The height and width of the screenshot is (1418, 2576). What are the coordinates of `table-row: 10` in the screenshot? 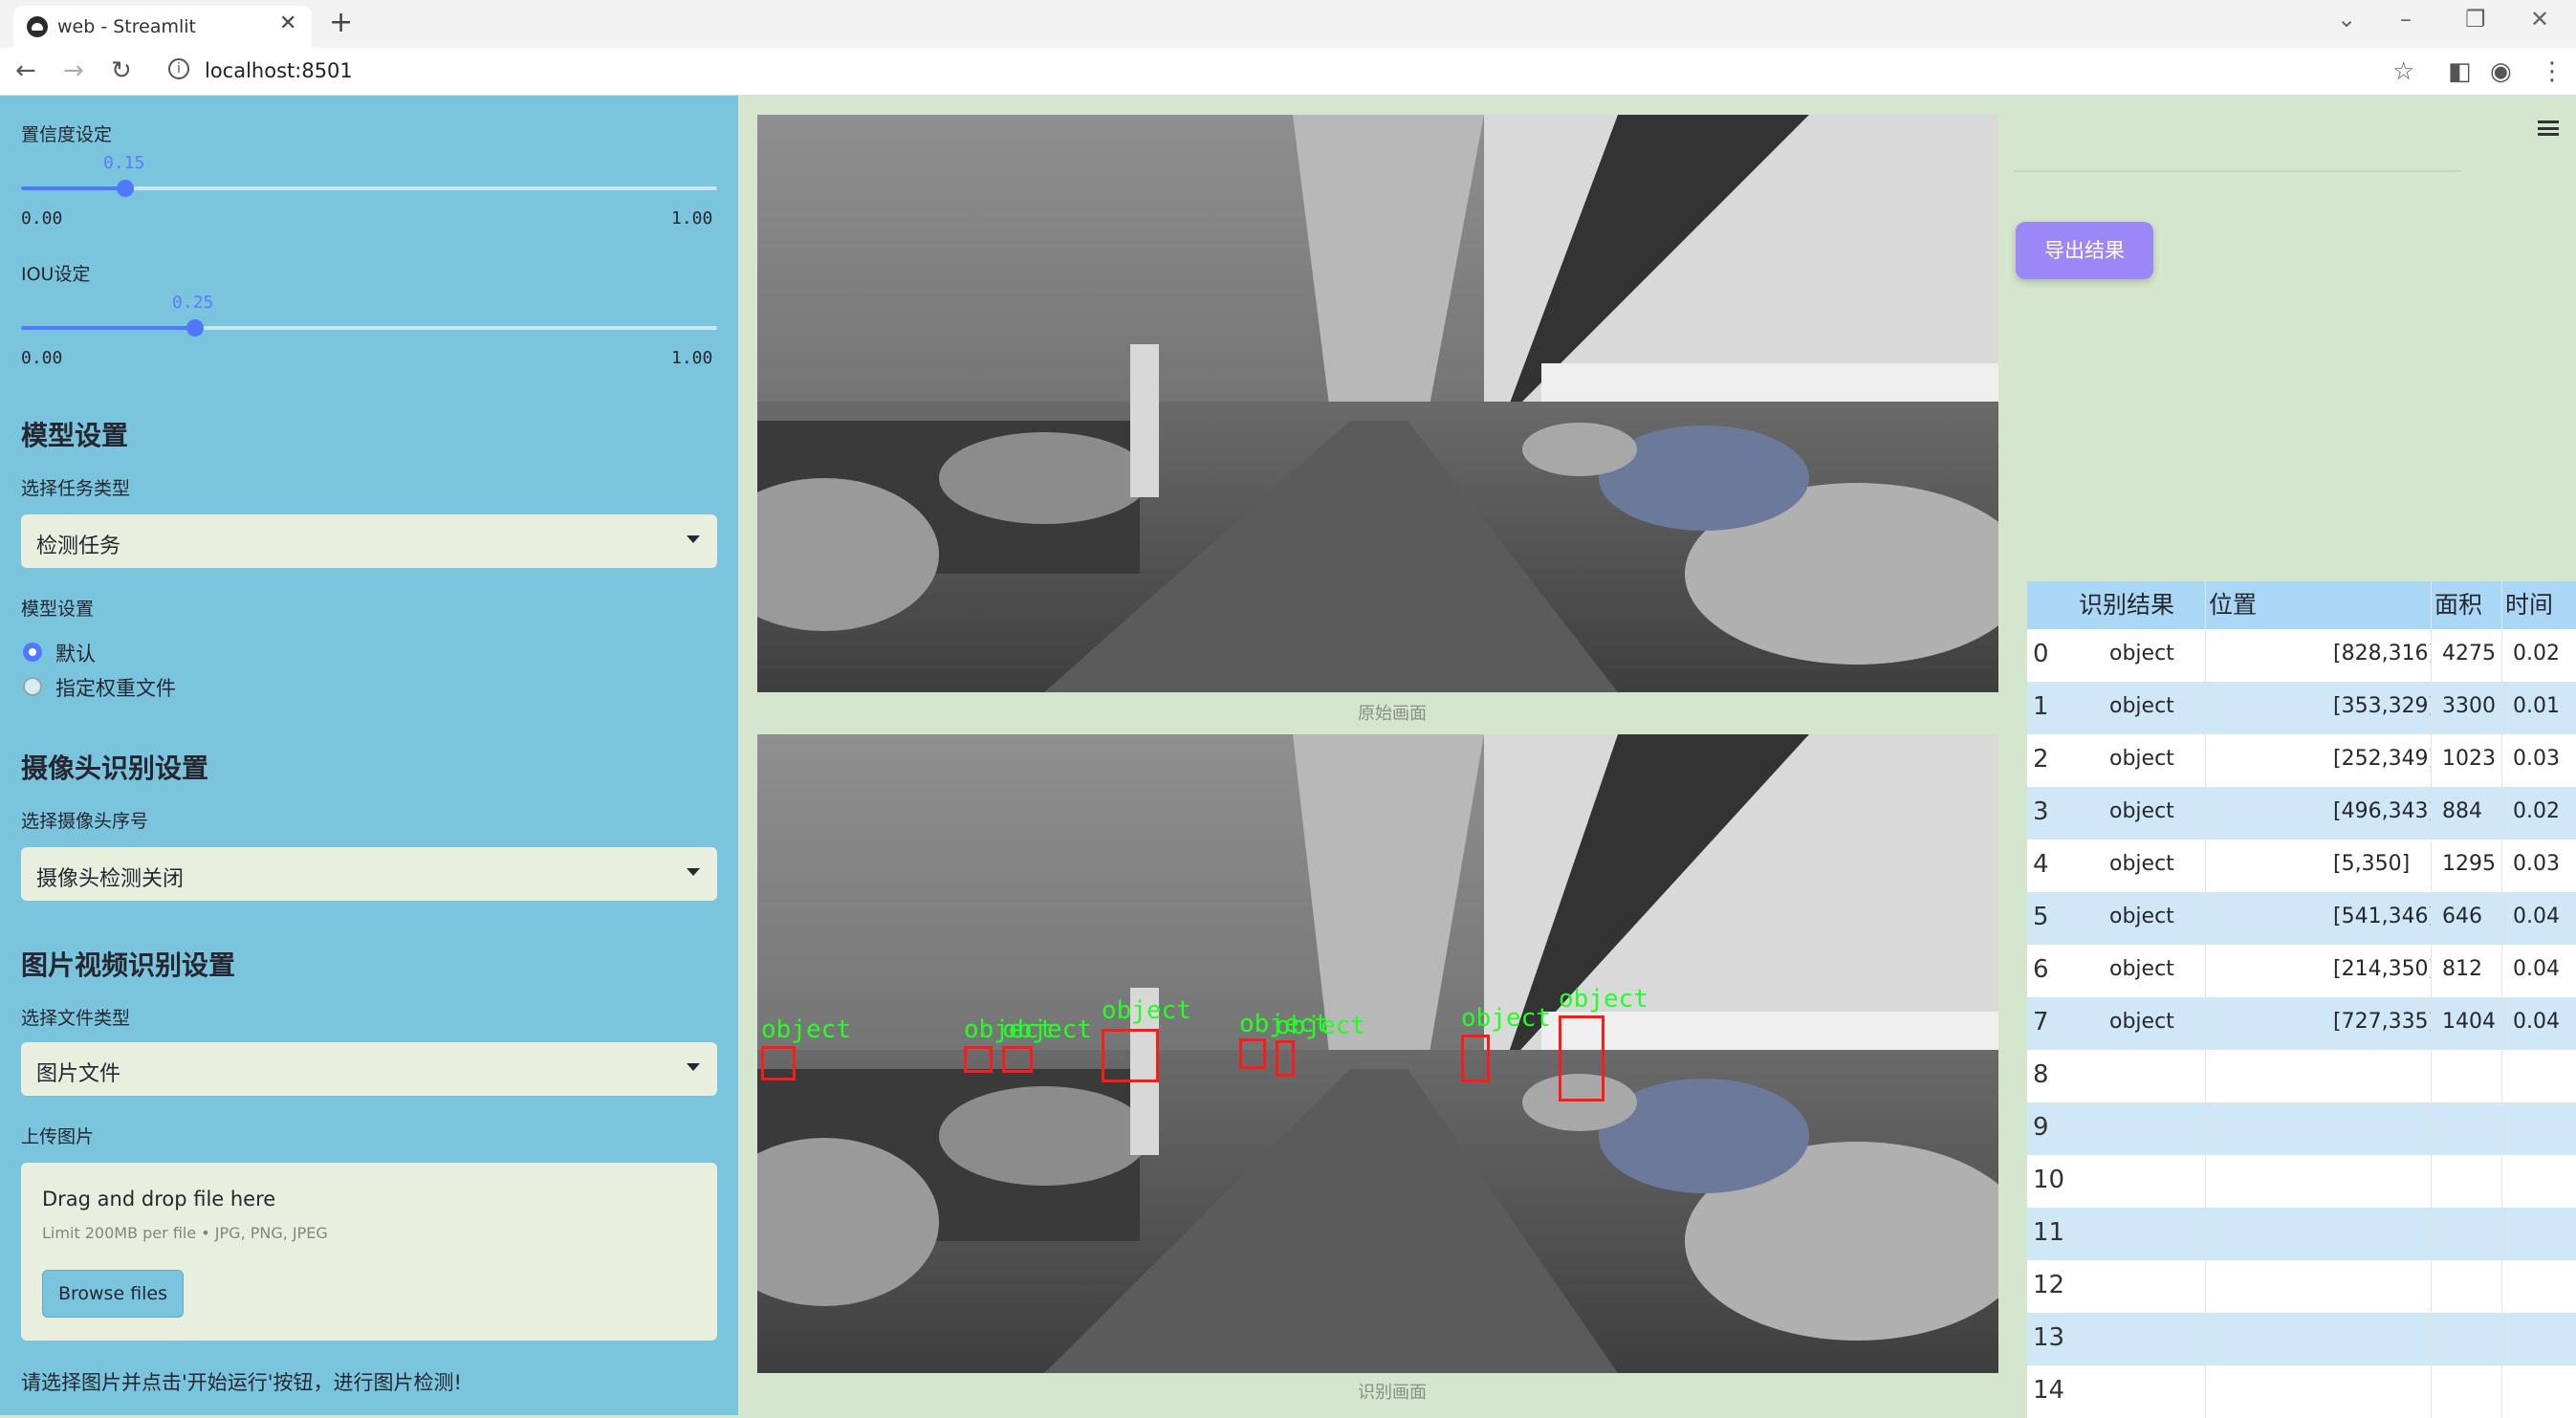 It's located at (2301, 1181).